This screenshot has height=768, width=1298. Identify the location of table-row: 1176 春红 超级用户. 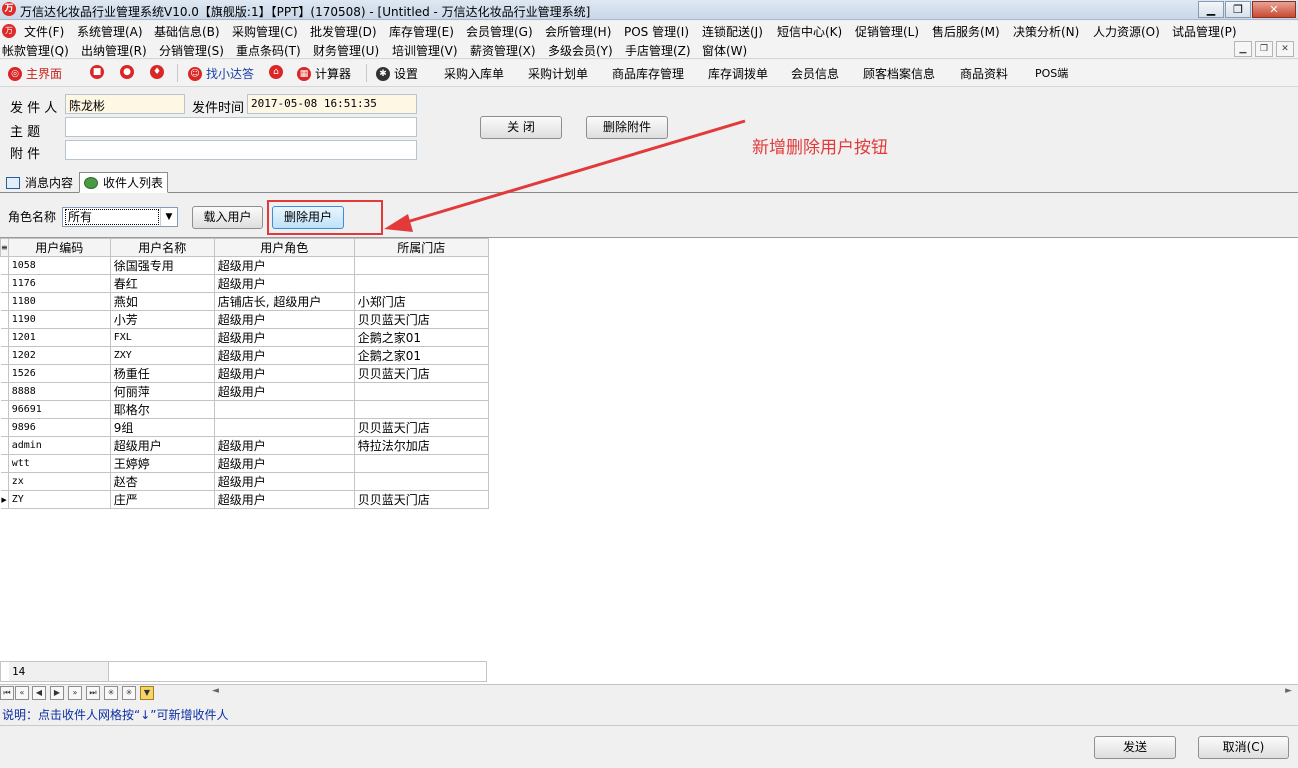
(244, 283).